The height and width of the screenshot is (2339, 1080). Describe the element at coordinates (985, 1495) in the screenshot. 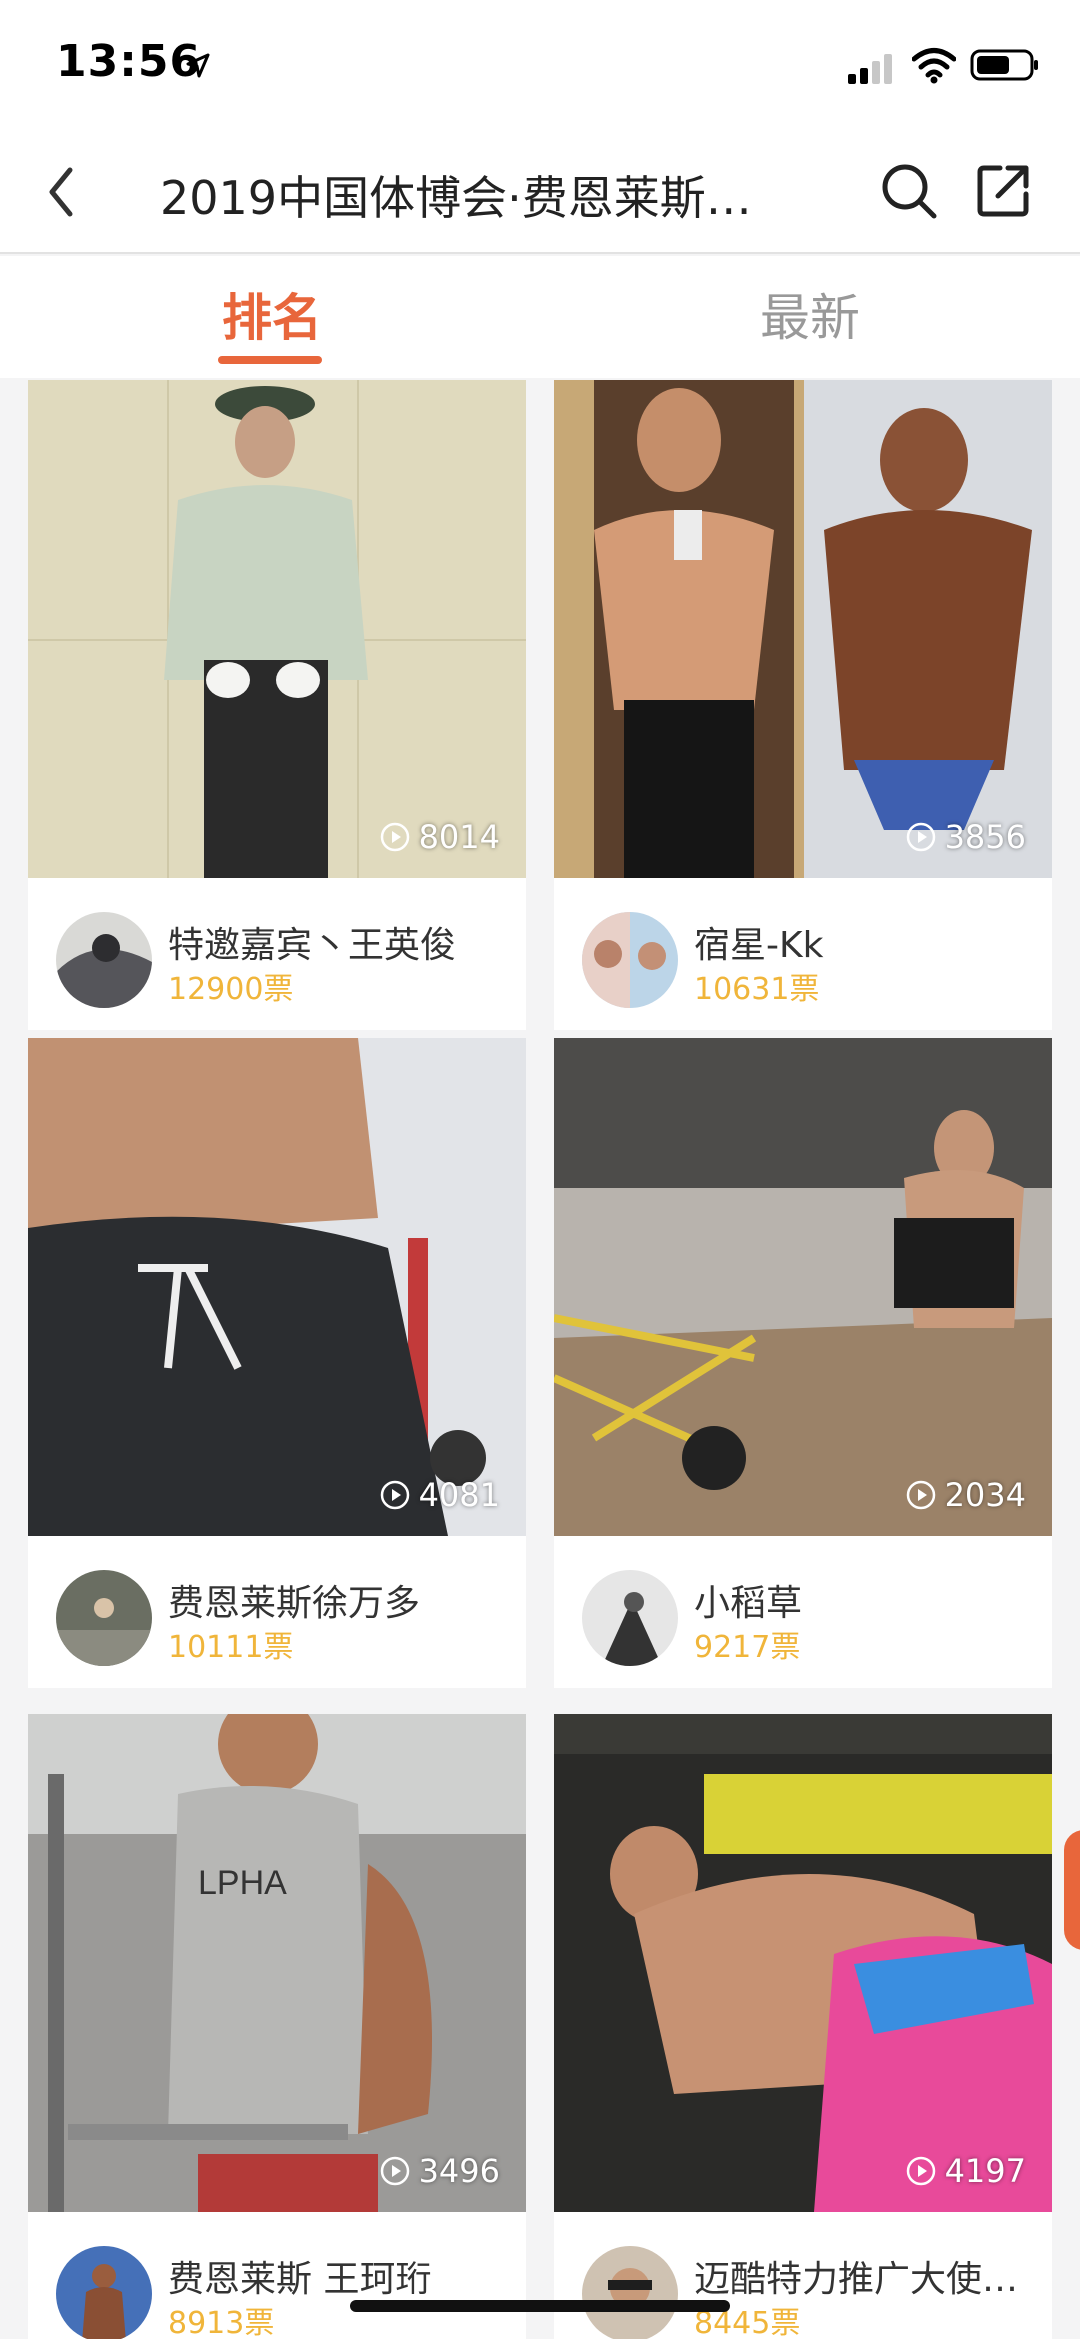

I see `play-count-value: 2034` at that location.